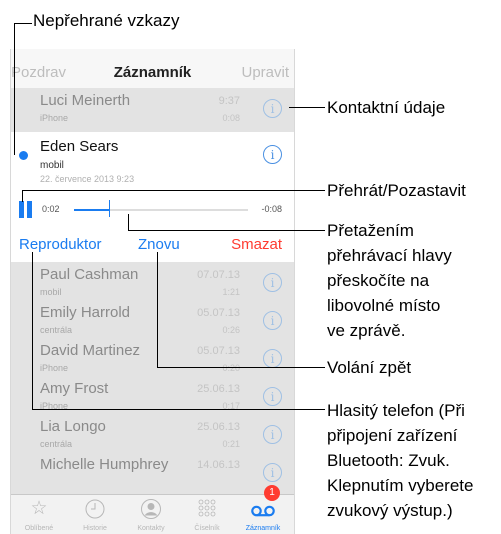  Describe the element at coordinates (256, 244) in the screenshot. I see `delete-button: Smazat` at that location.